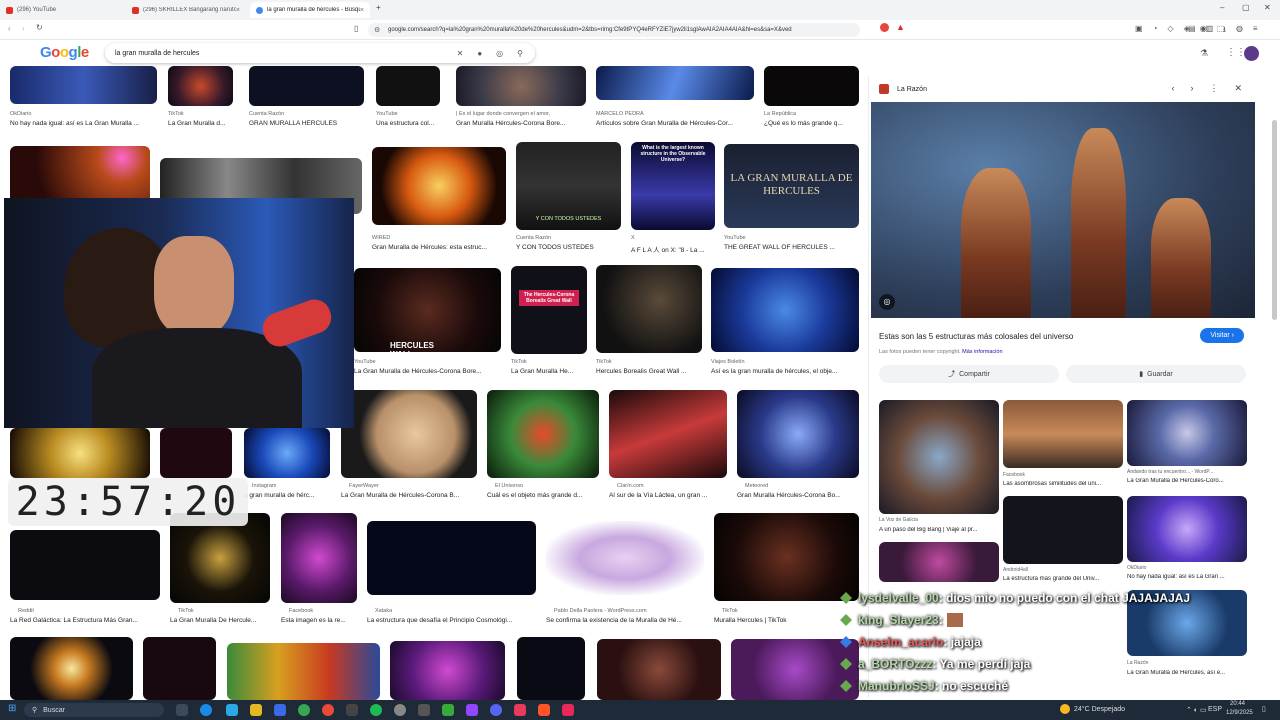 The height and width of the screenshot is (720, 1280). What do you see at coordinates (1172, 88) in the screenshot?
I see `previous-icon: ‹` at bounding box center [1172, 88].